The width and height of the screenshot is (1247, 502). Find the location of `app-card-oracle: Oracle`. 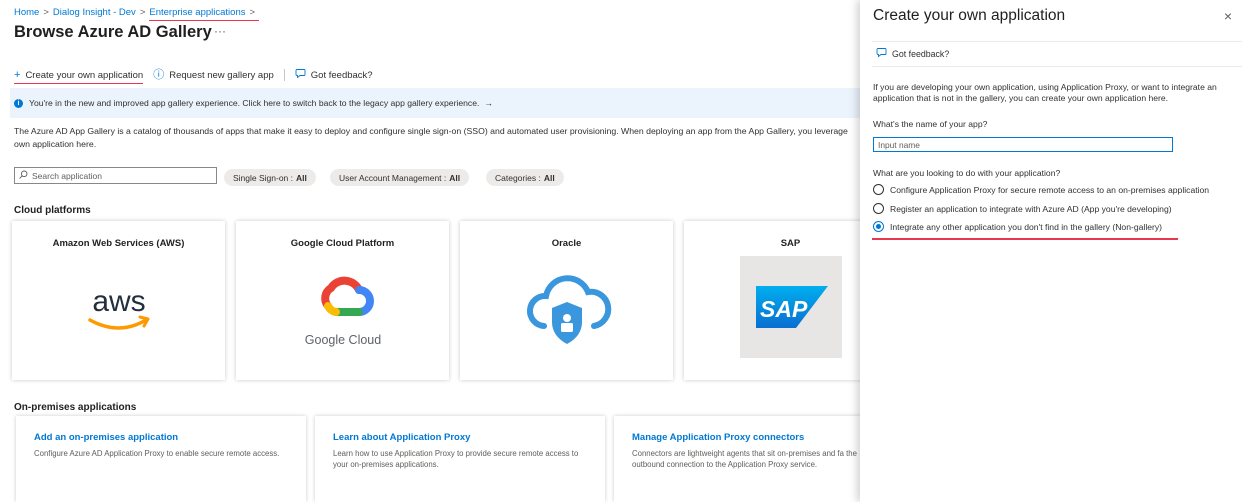

app-card-oracle: Oracle is located at coordinates (566, 300).